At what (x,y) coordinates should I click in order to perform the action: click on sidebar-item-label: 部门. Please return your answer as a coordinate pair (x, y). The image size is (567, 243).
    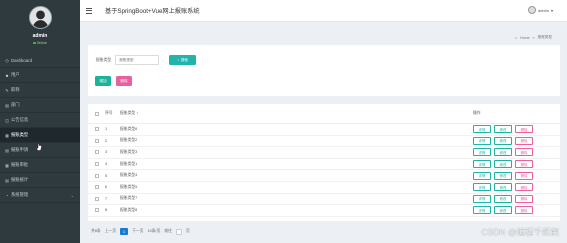
    Looking at the image, I should click on (15, 104).